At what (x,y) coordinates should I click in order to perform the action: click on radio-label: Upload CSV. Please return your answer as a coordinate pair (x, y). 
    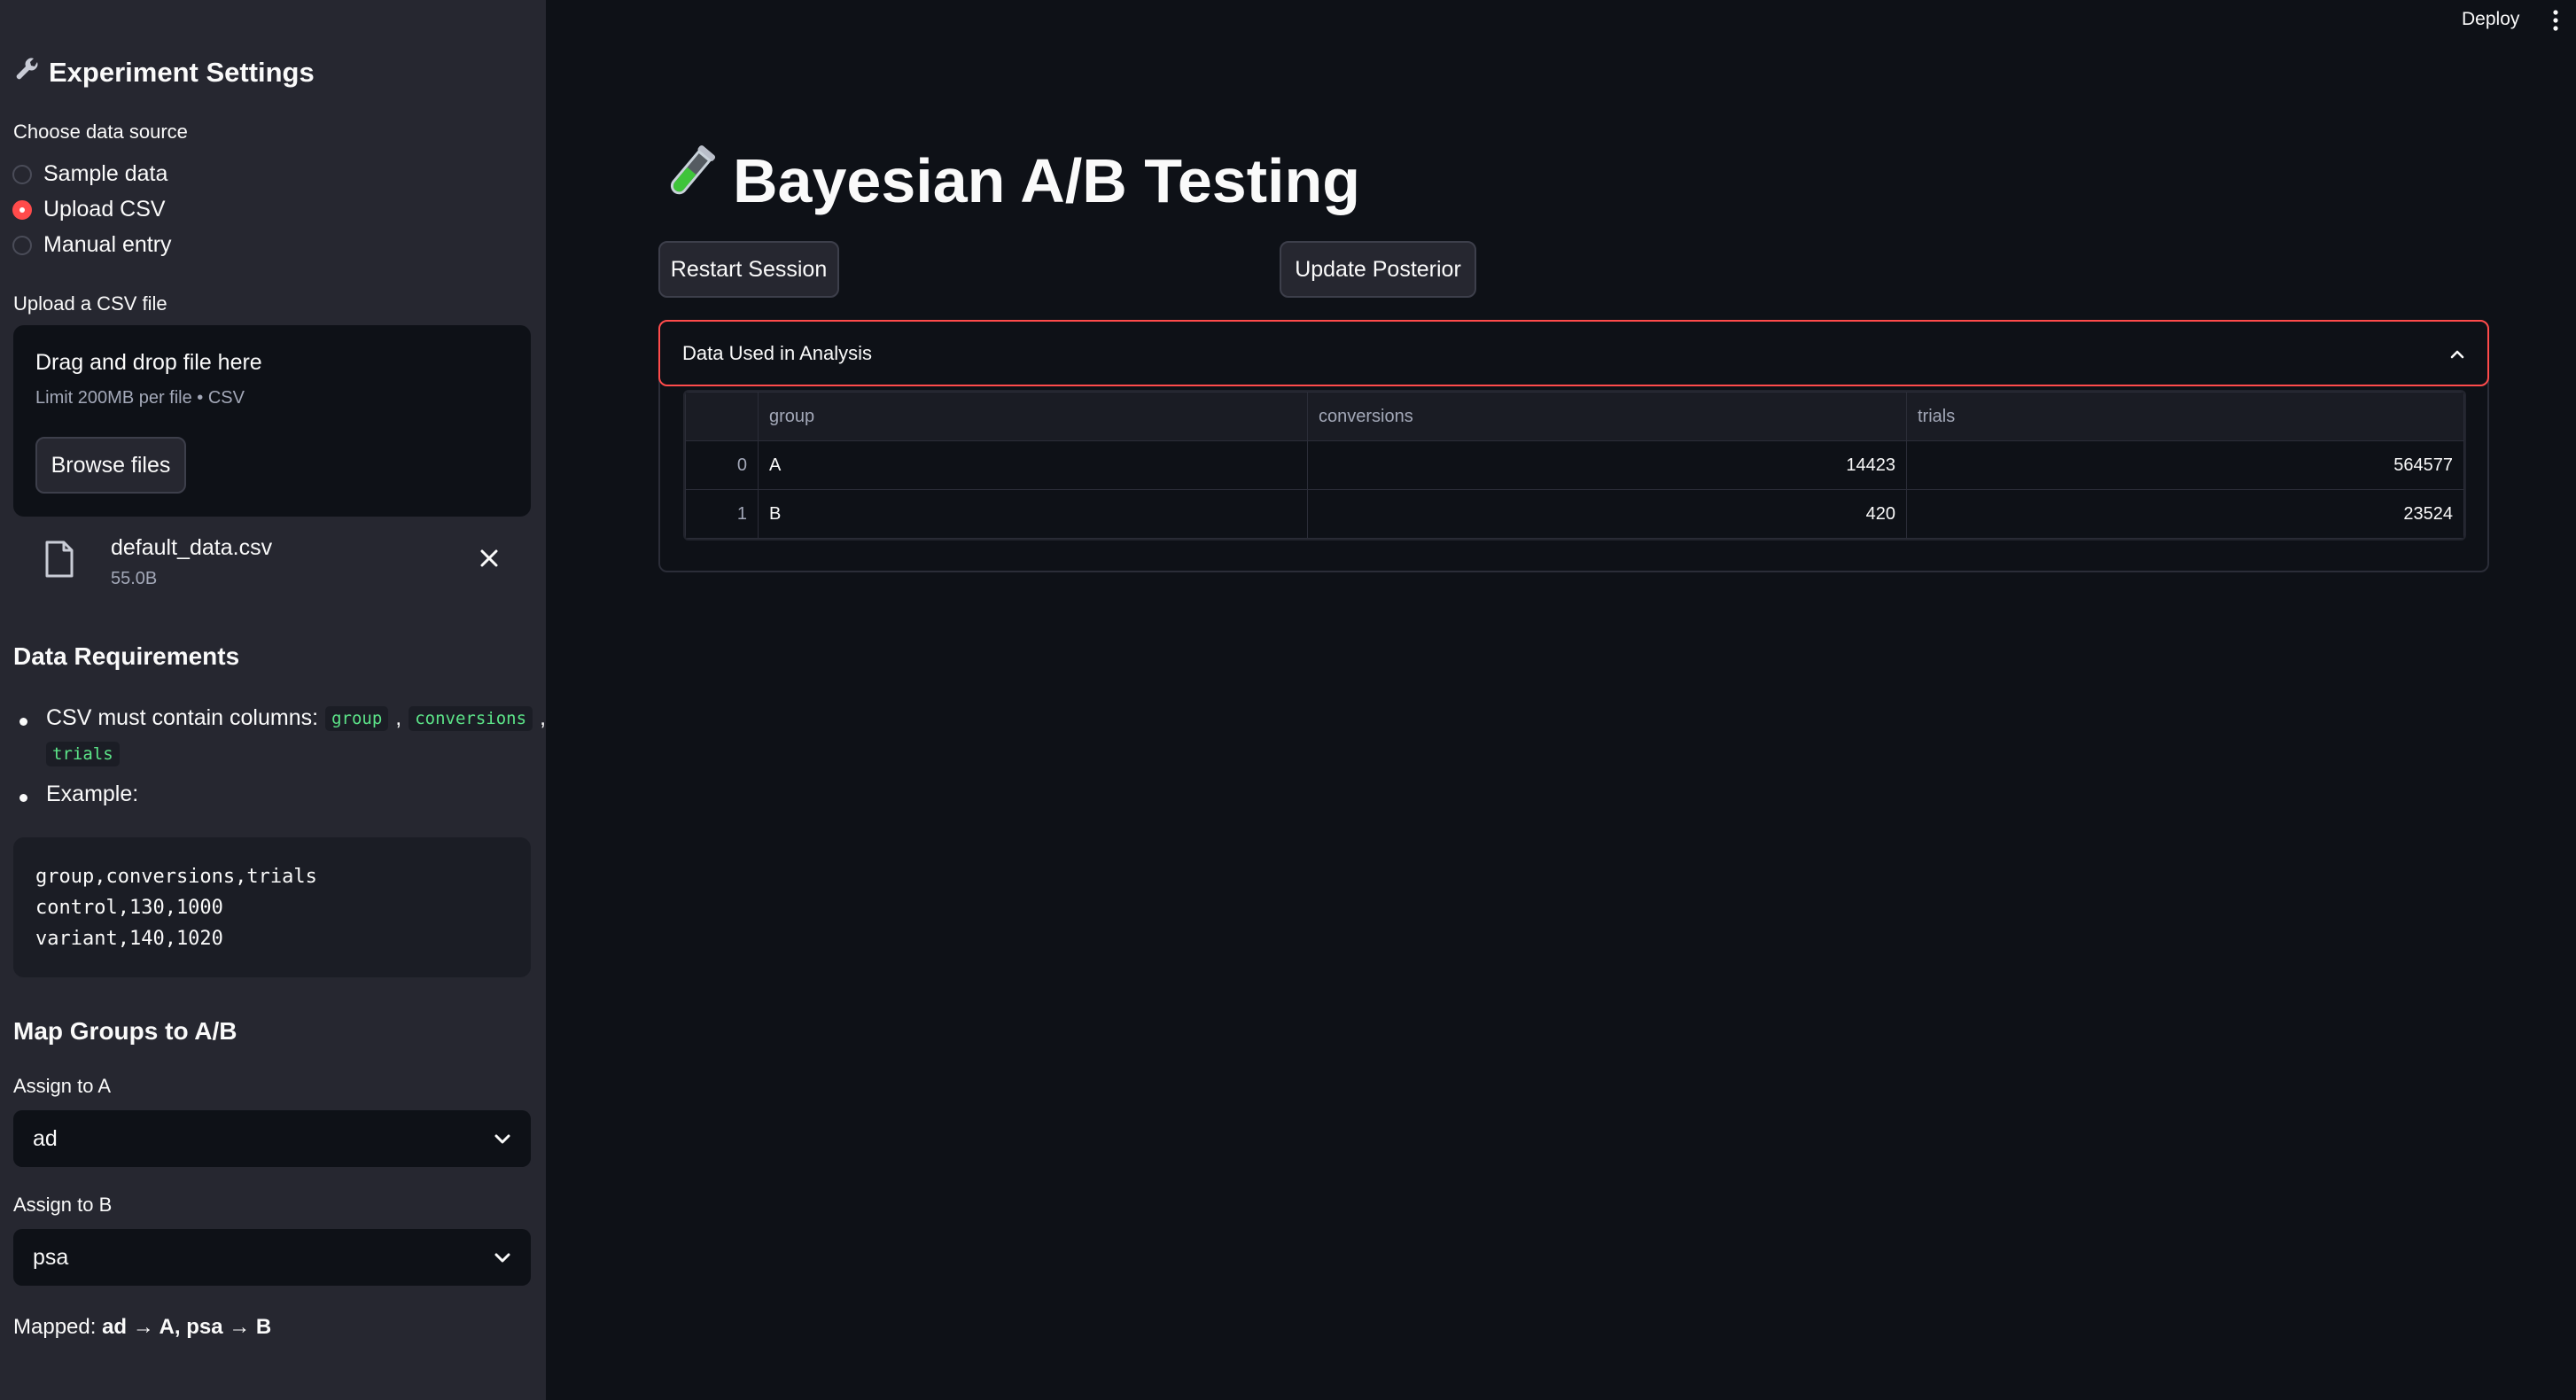
    Looking at the image, I should click on (104, 209).